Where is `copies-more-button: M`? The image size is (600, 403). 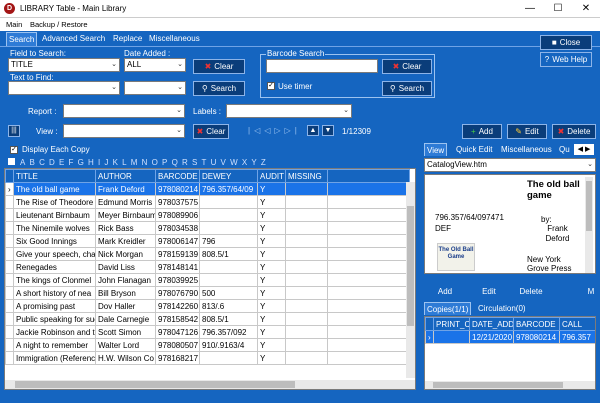
copies-more-button: M is located at coordinates (591, 291).